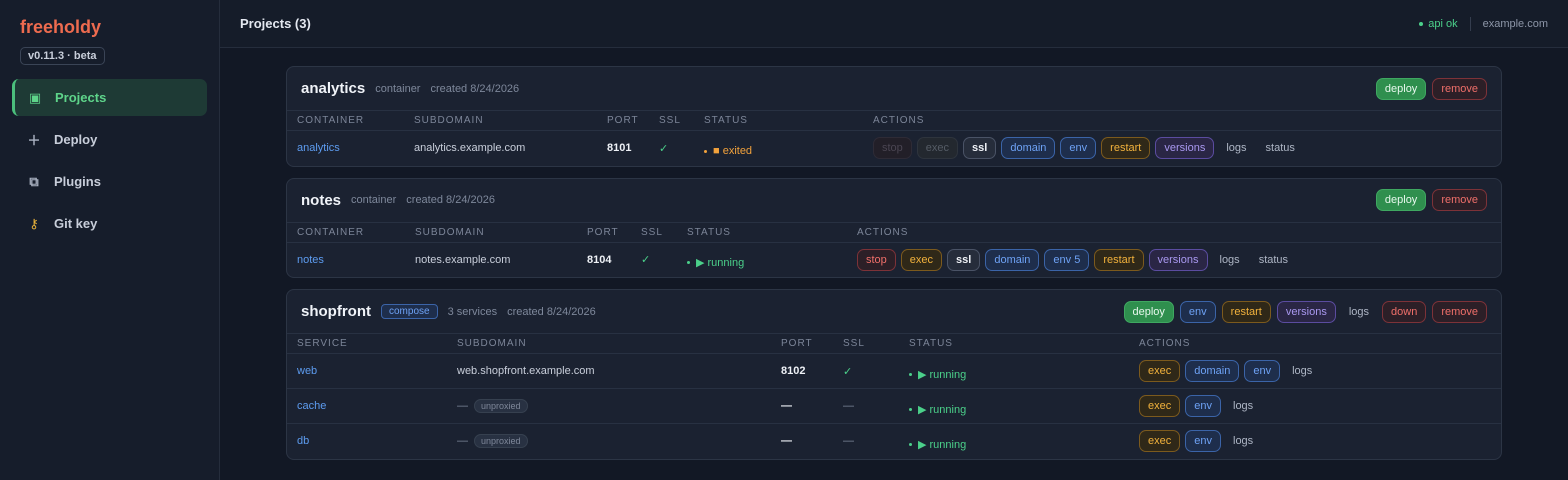 Image resolution: width=1568 pixels, height=480 pixels. What do you see at coordinates (109, 139) in the screenshot?
I see `sidebar-item-deploy: ＋ Deploy` at bounding box center [109, 139].